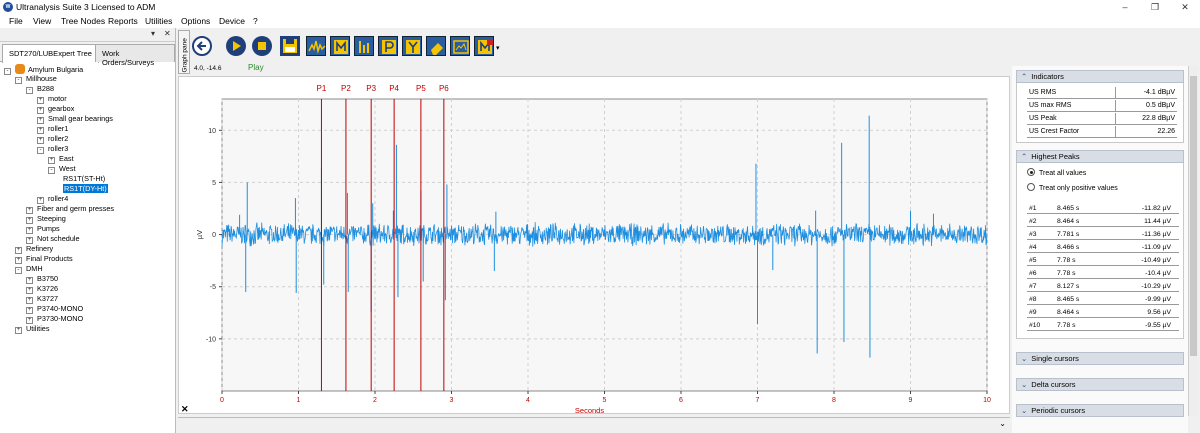 This screenshot has width=1200, height=433. Describe the element at coordinates (55, 109) in the screenshot. I see `tree-node: + gearbox` at that location.